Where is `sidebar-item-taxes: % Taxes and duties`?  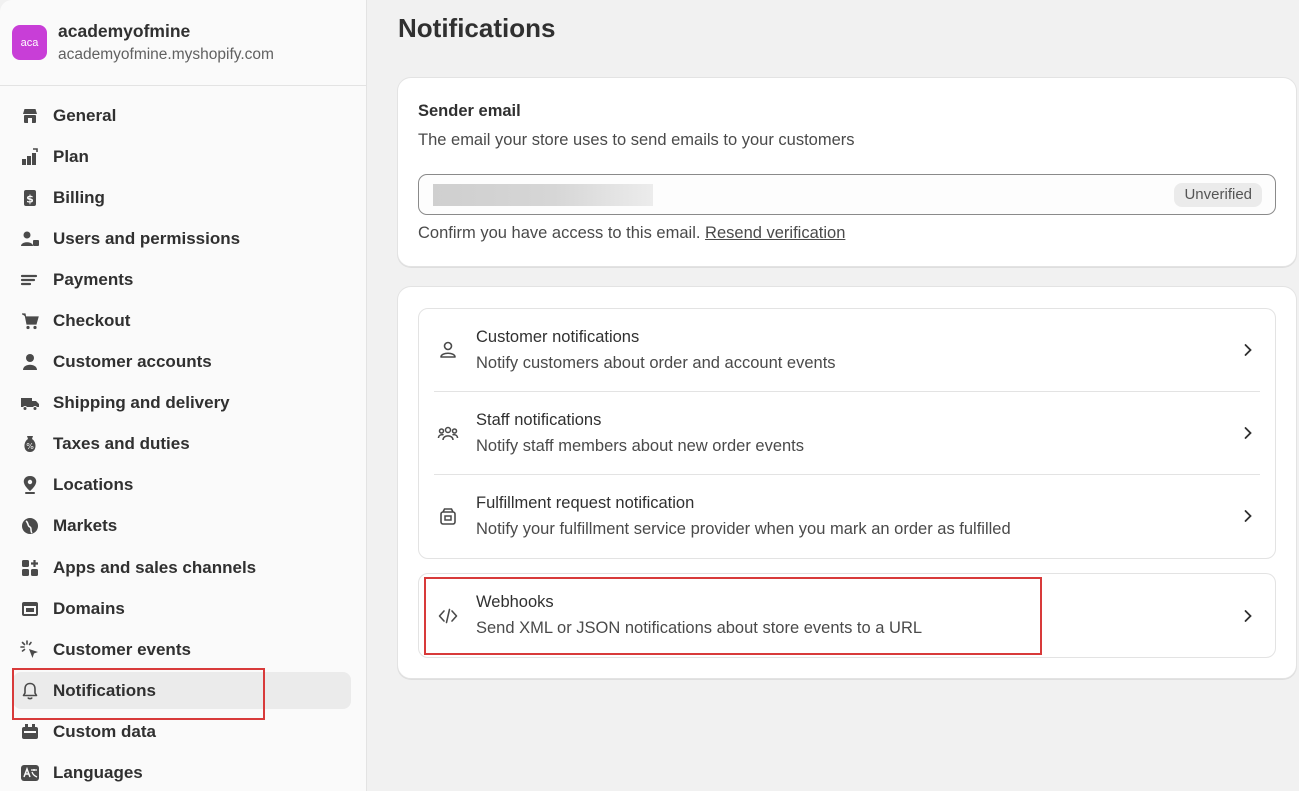
sidebar-item-taxes: % Taxes and duties is located at coordinates (182, 444).